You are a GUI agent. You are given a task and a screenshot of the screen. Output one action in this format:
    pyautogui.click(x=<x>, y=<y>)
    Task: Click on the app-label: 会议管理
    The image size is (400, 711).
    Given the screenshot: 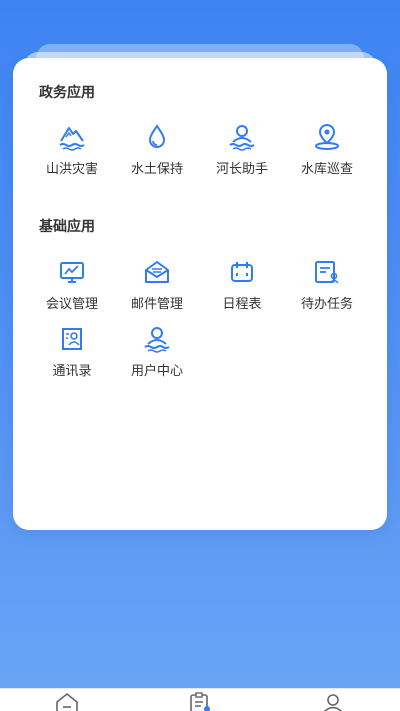 What is the action you would take?
    pyautogui.click(x=71, y=304)
    